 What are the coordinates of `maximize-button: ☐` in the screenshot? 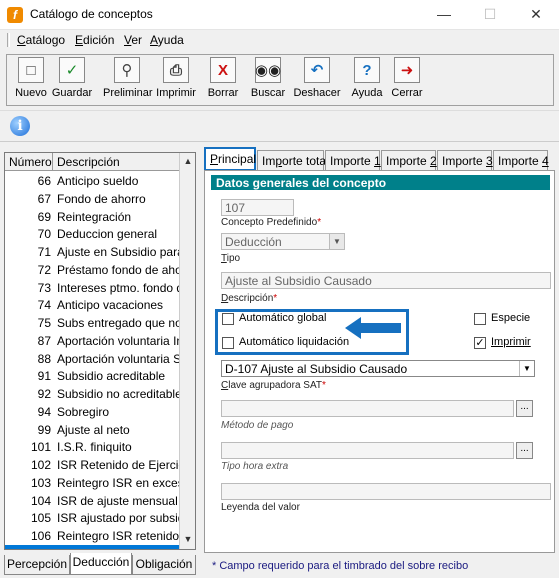 It's located at (490, 15).